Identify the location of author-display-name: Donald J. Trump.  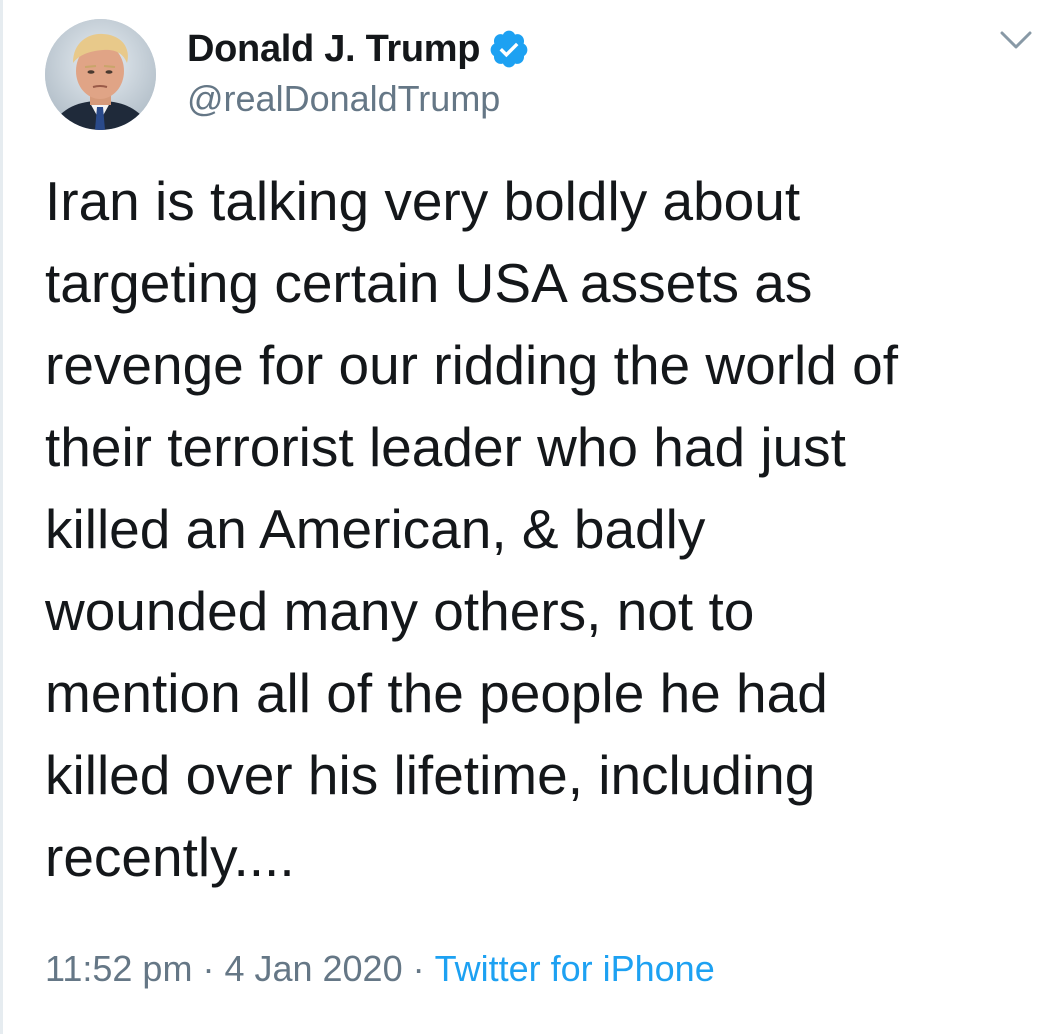
(334, 49).